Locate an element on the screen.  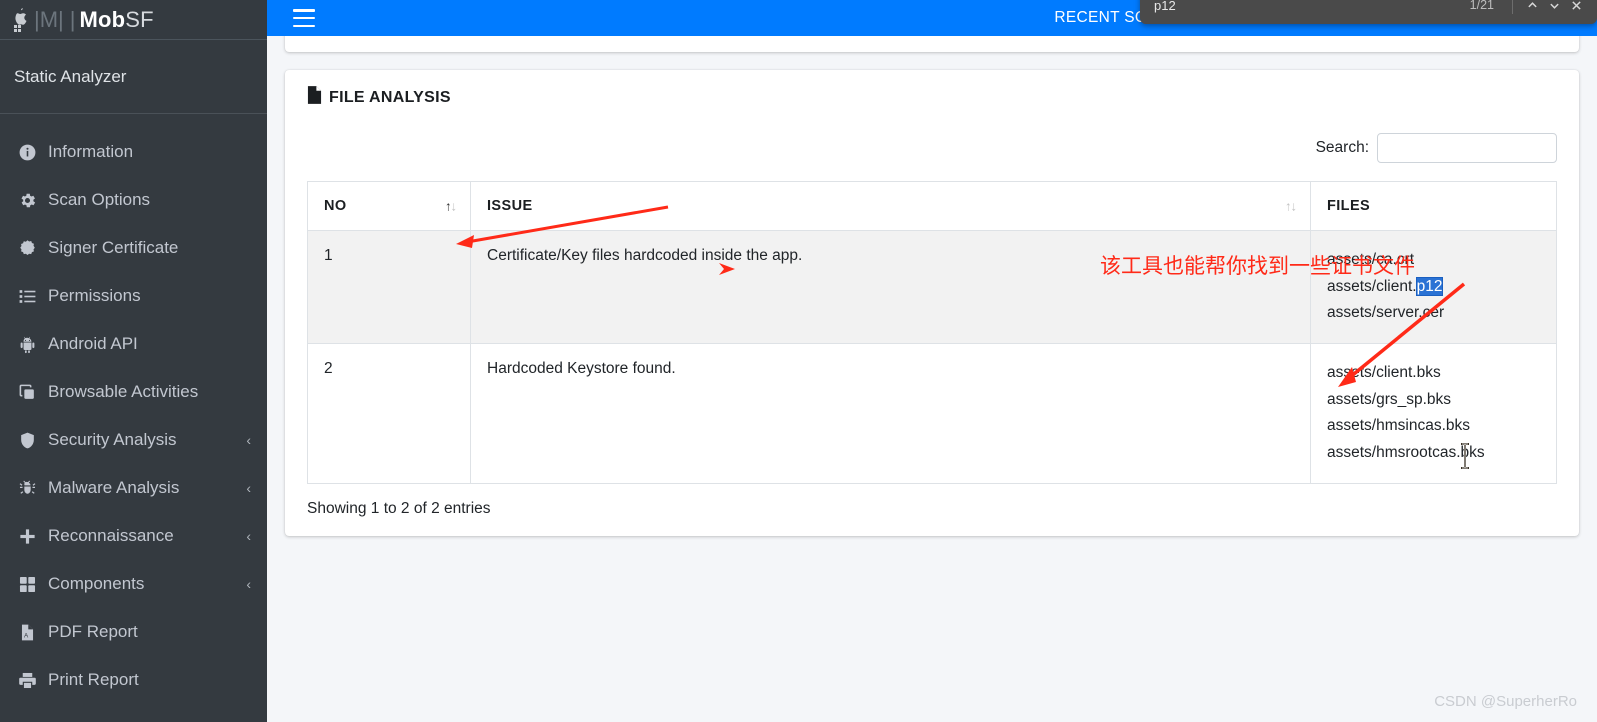
column-header-no: NO ↑↓ is located at coordinates (389, 206).